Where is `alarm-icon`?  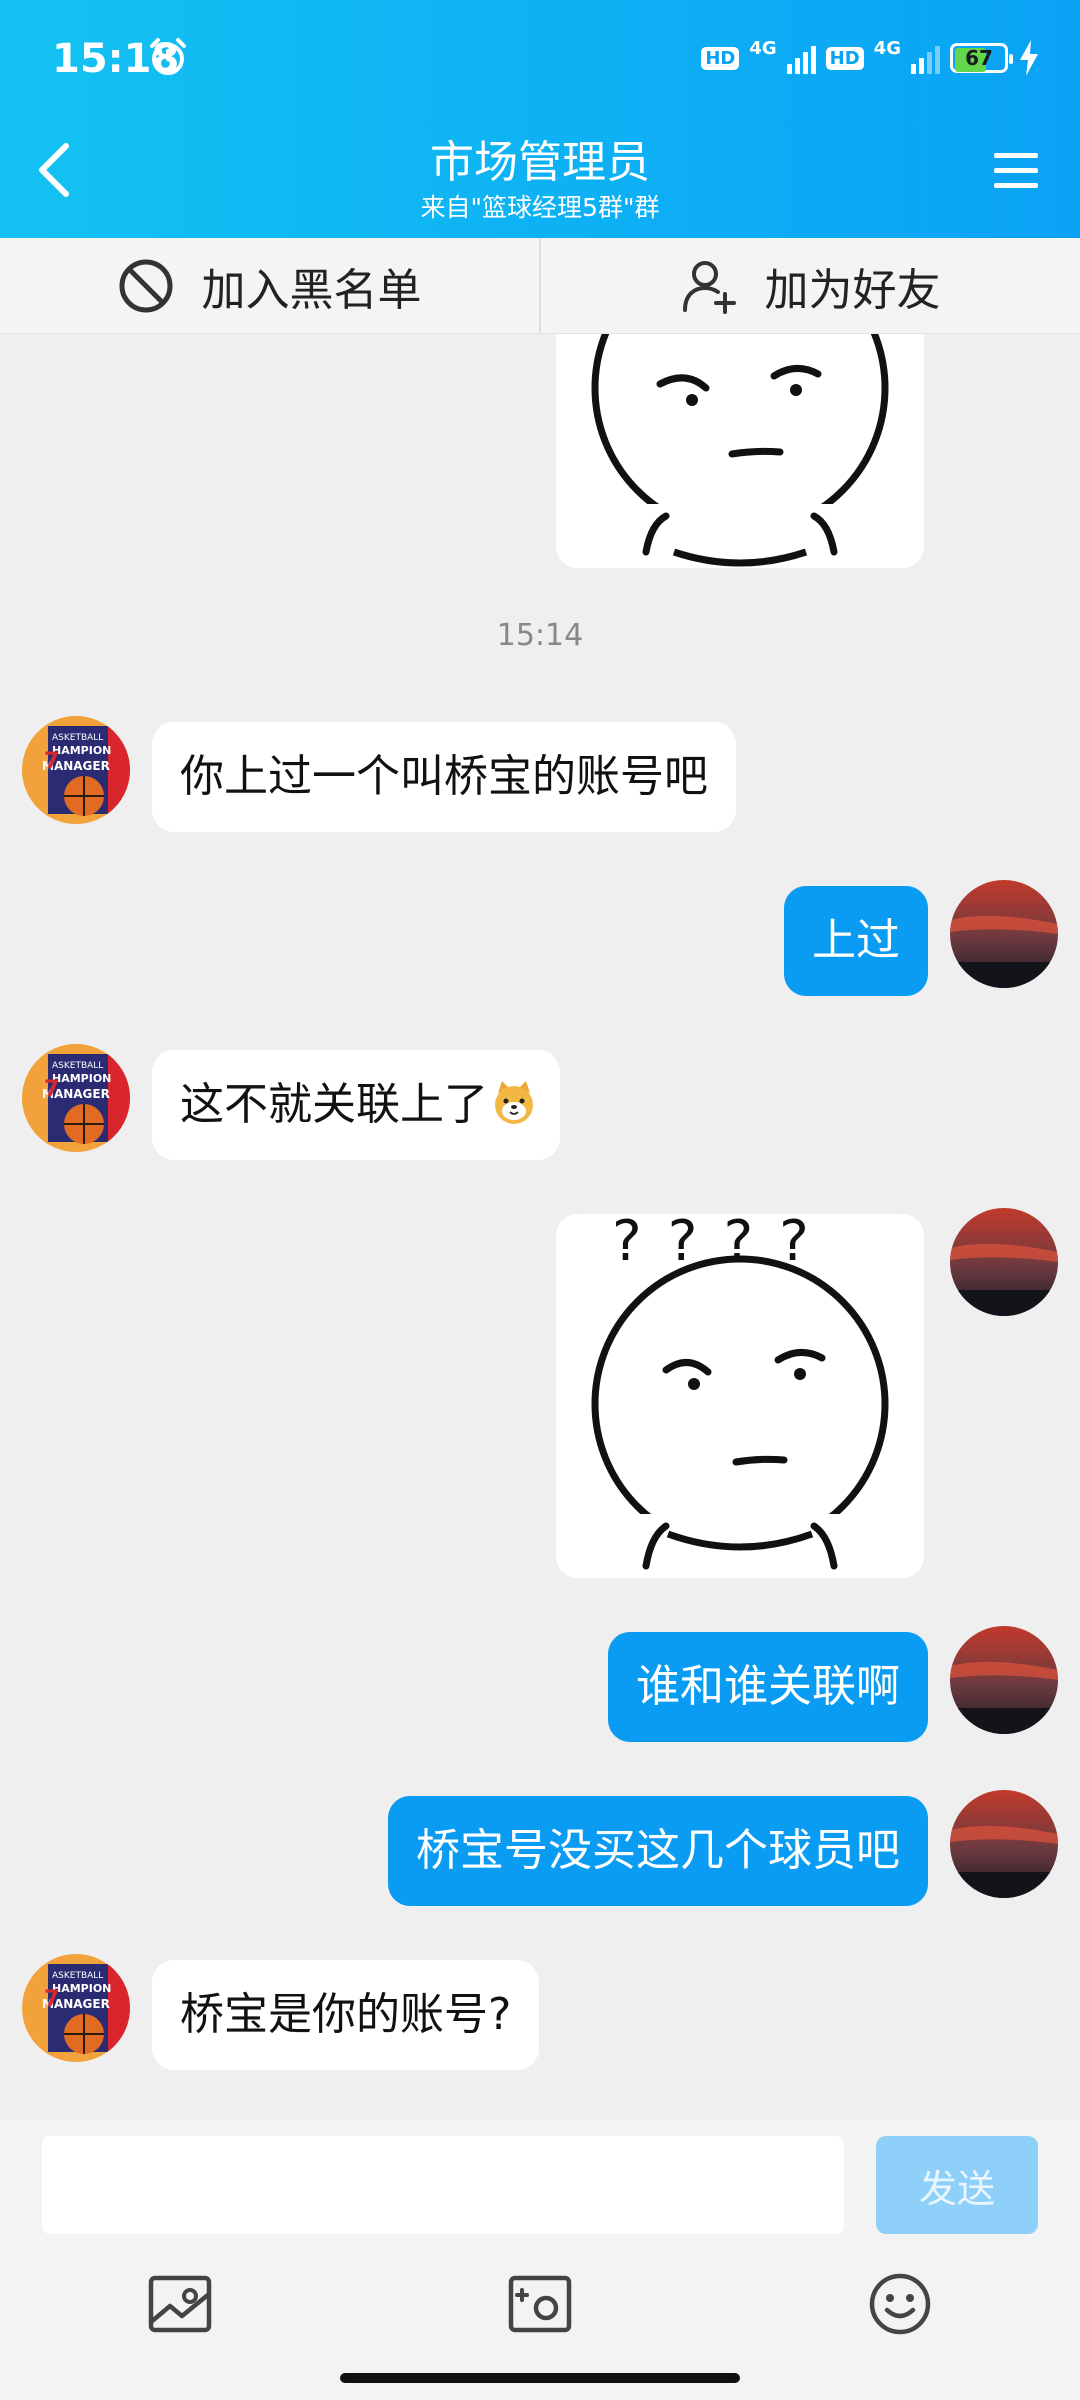
alarm-icon is located at coordinates (168, 56).